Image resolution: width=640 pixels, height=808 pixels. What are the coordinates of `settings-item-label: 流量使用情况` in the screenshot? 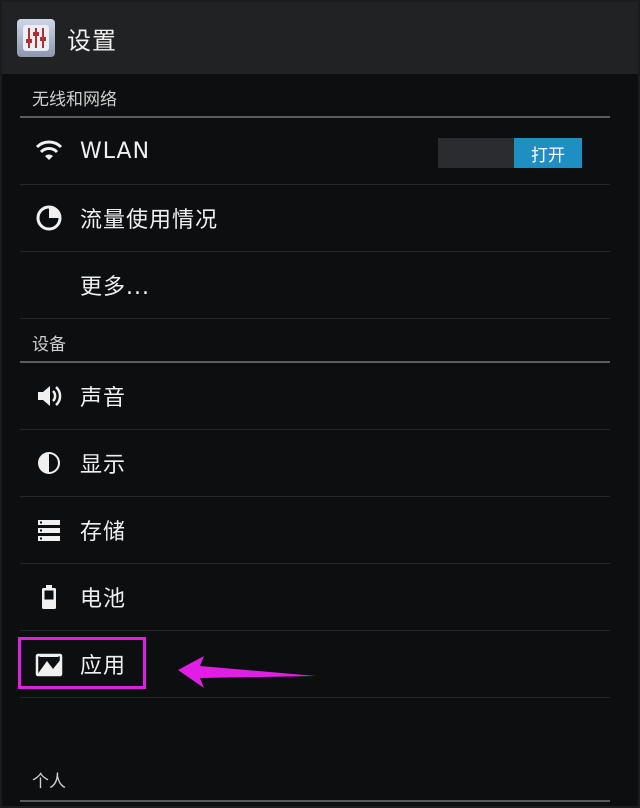 It's located at (149, 220).